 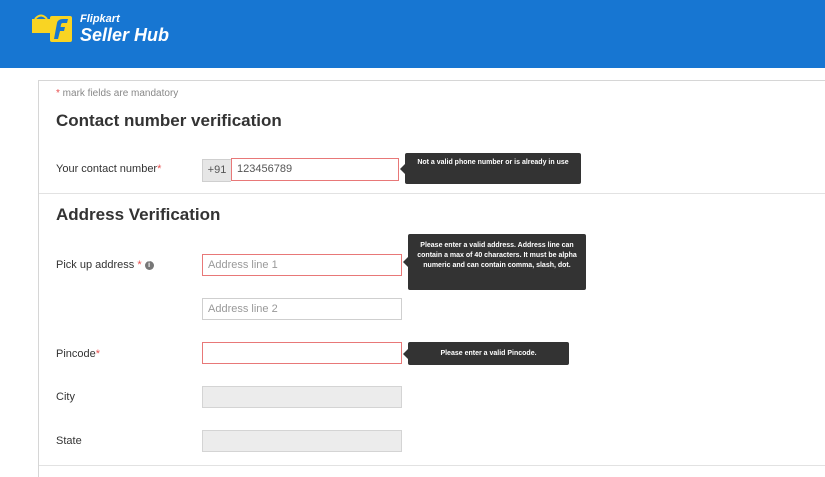 What do you see at coordinates (302, 441) in the screenshot?
I see `state-input` at bounding box center [302, 441].